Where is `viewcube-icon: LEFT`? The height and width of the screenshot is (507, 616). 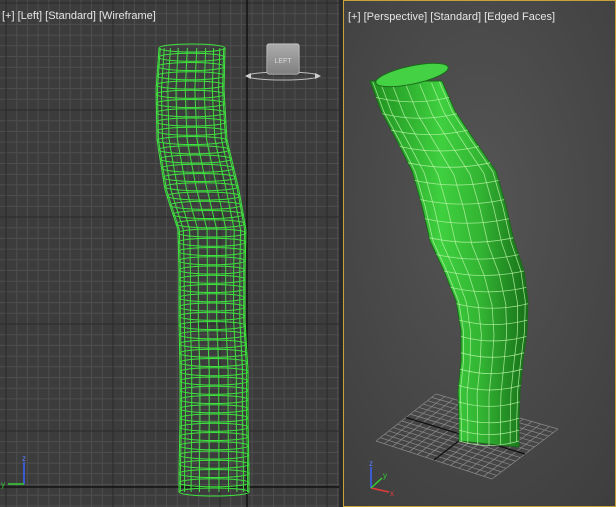 viewcube-icon: LEFT is located at coordinates (283, 62).